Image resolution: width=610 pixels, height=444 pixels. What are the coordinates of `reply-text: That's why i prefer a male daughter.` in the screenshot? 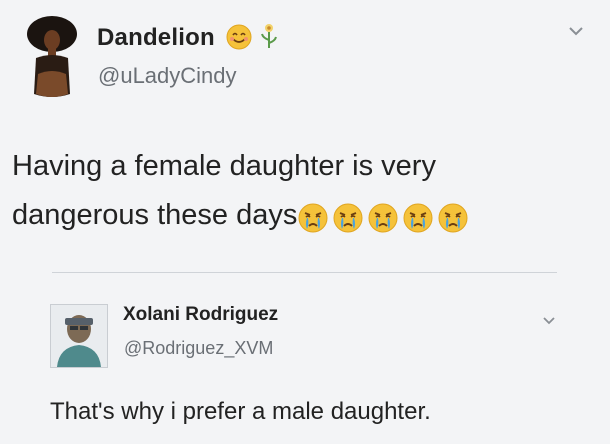 It's located at (240, 411).